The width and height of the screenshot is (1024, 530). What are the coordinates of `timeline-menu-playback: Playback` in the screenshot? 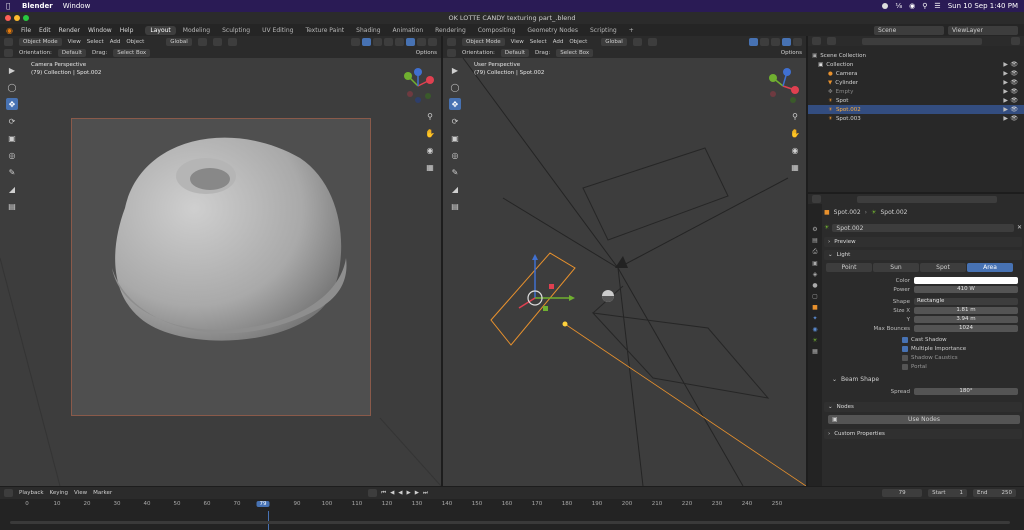 It's located at (31, 493).